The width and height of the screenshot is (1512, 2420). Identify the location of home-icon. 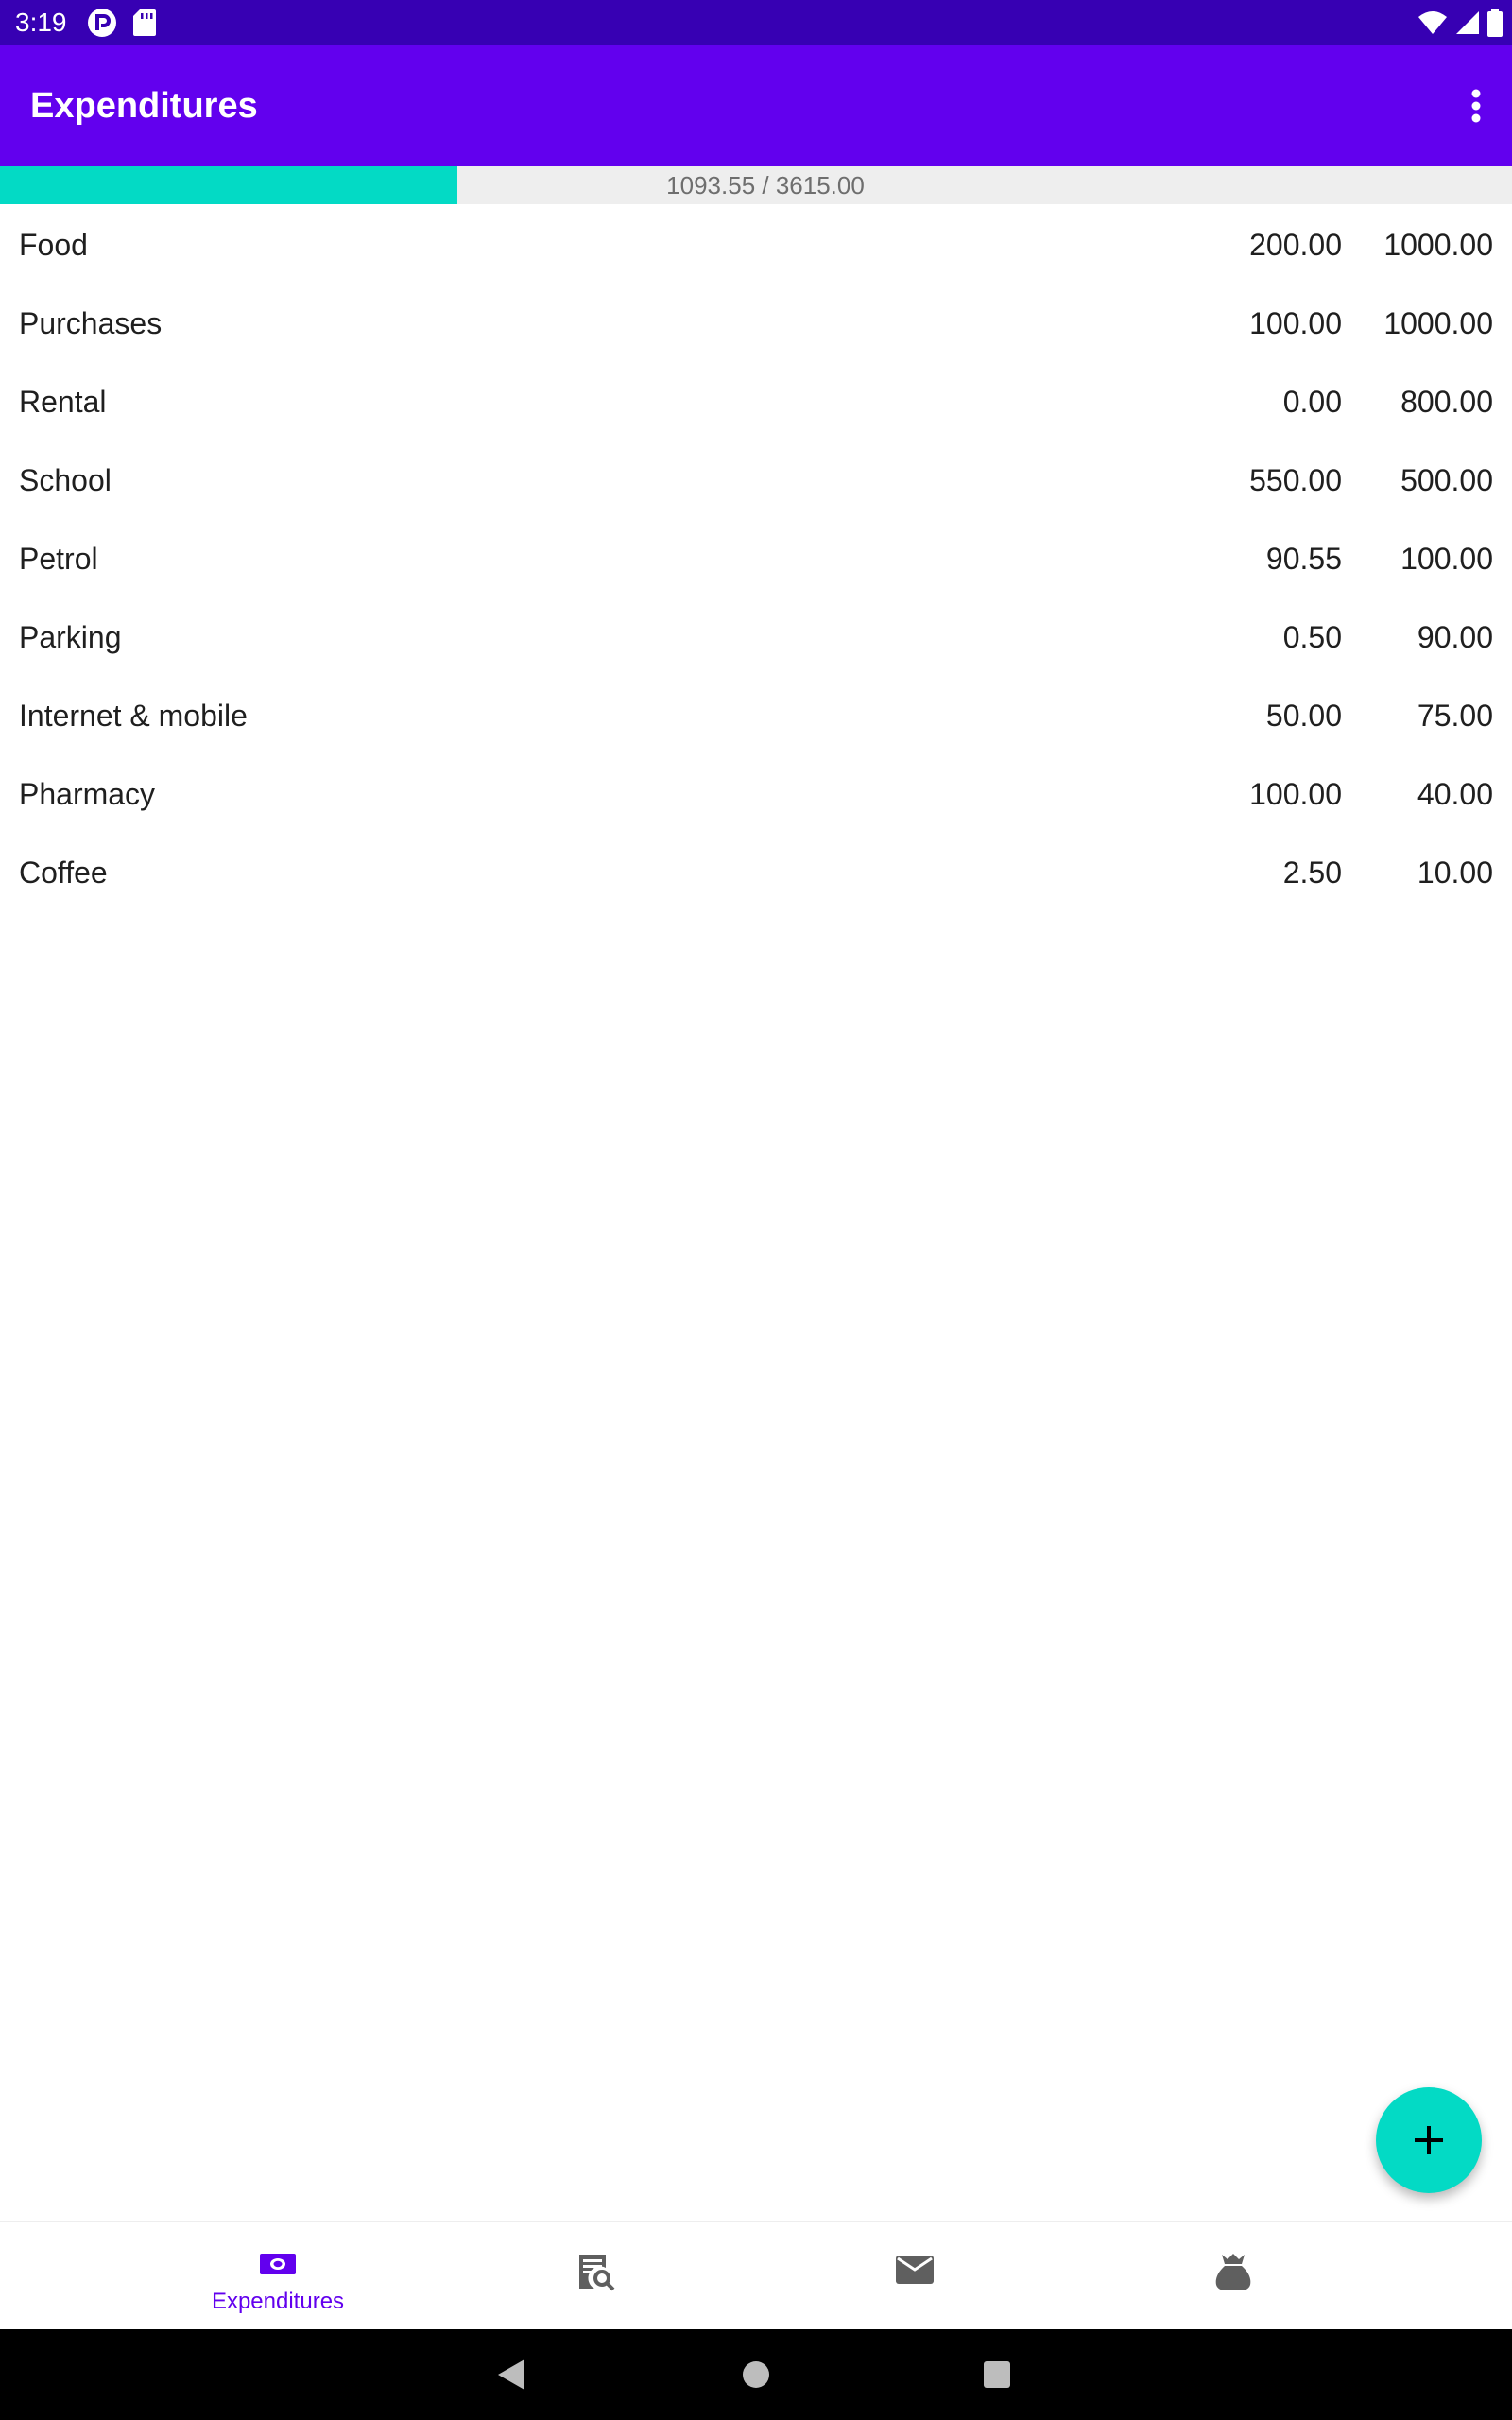
(756, 2374).